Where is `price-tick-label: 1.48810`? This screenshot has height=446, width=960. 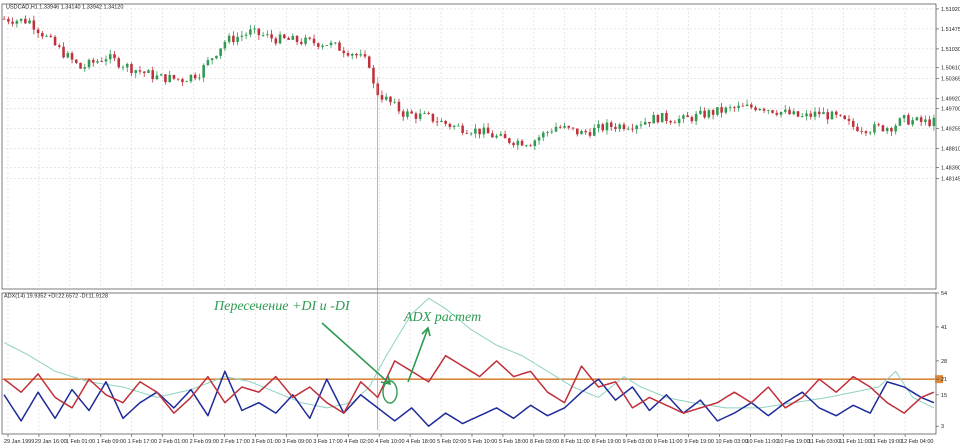
price-tick-label: 1.48810 is located at coordinates (950, 150).